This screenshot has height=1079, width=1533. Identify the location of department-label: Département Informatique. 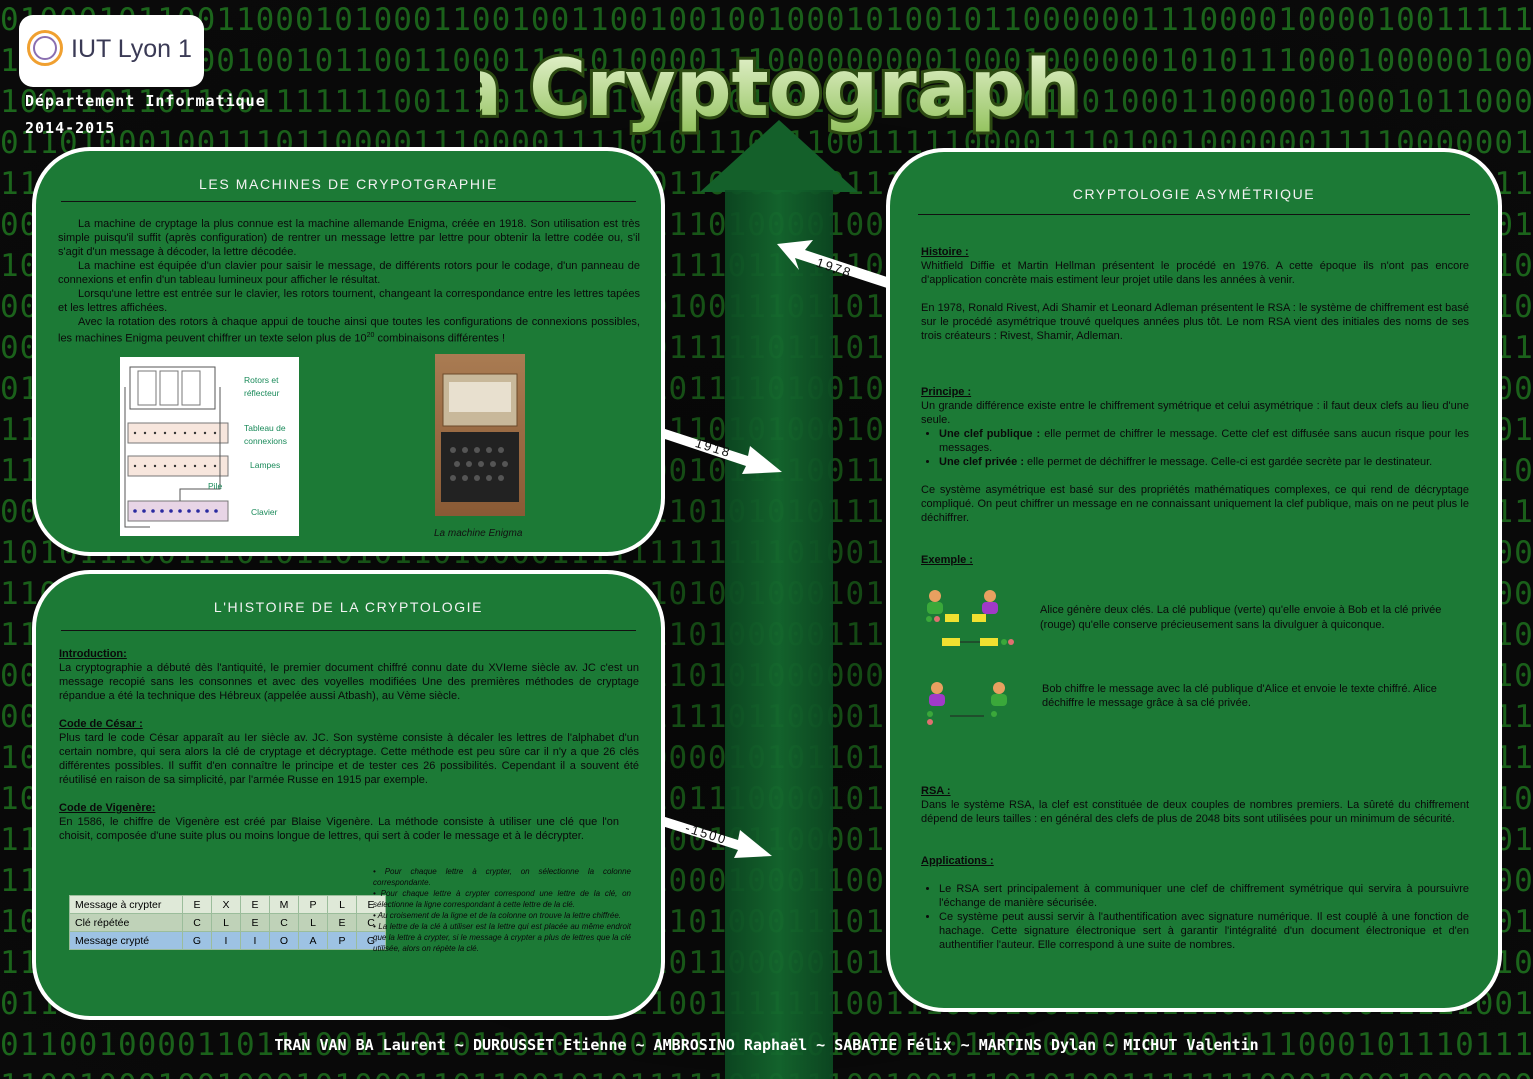
(145, 101).